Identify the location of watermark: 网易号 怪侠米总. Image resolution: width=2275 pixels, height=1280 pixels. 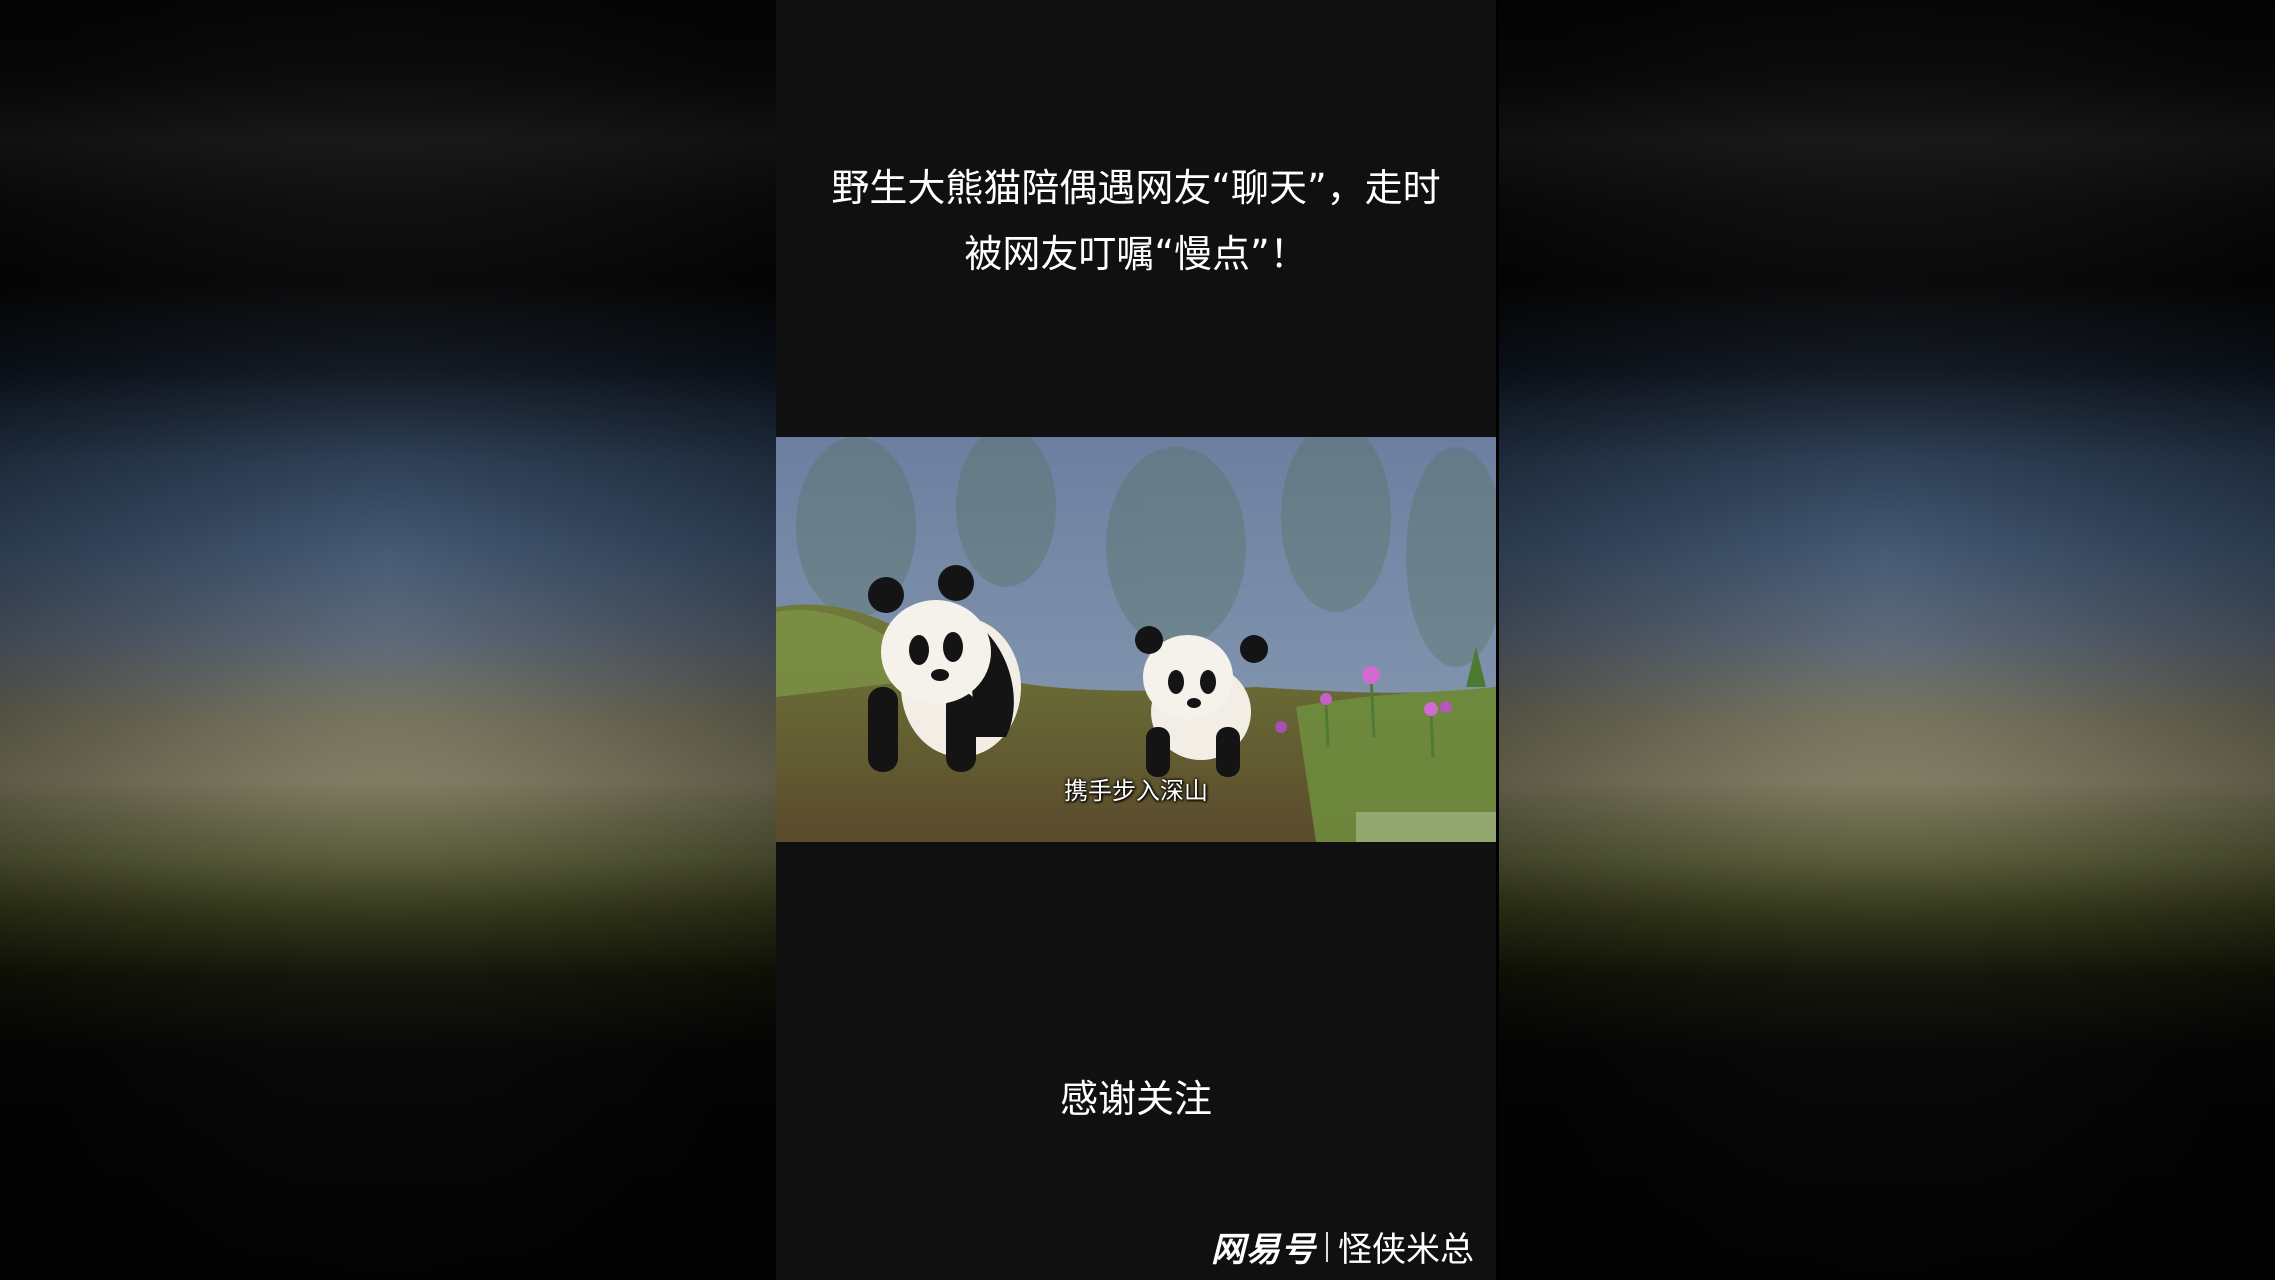
(1342, 1246).